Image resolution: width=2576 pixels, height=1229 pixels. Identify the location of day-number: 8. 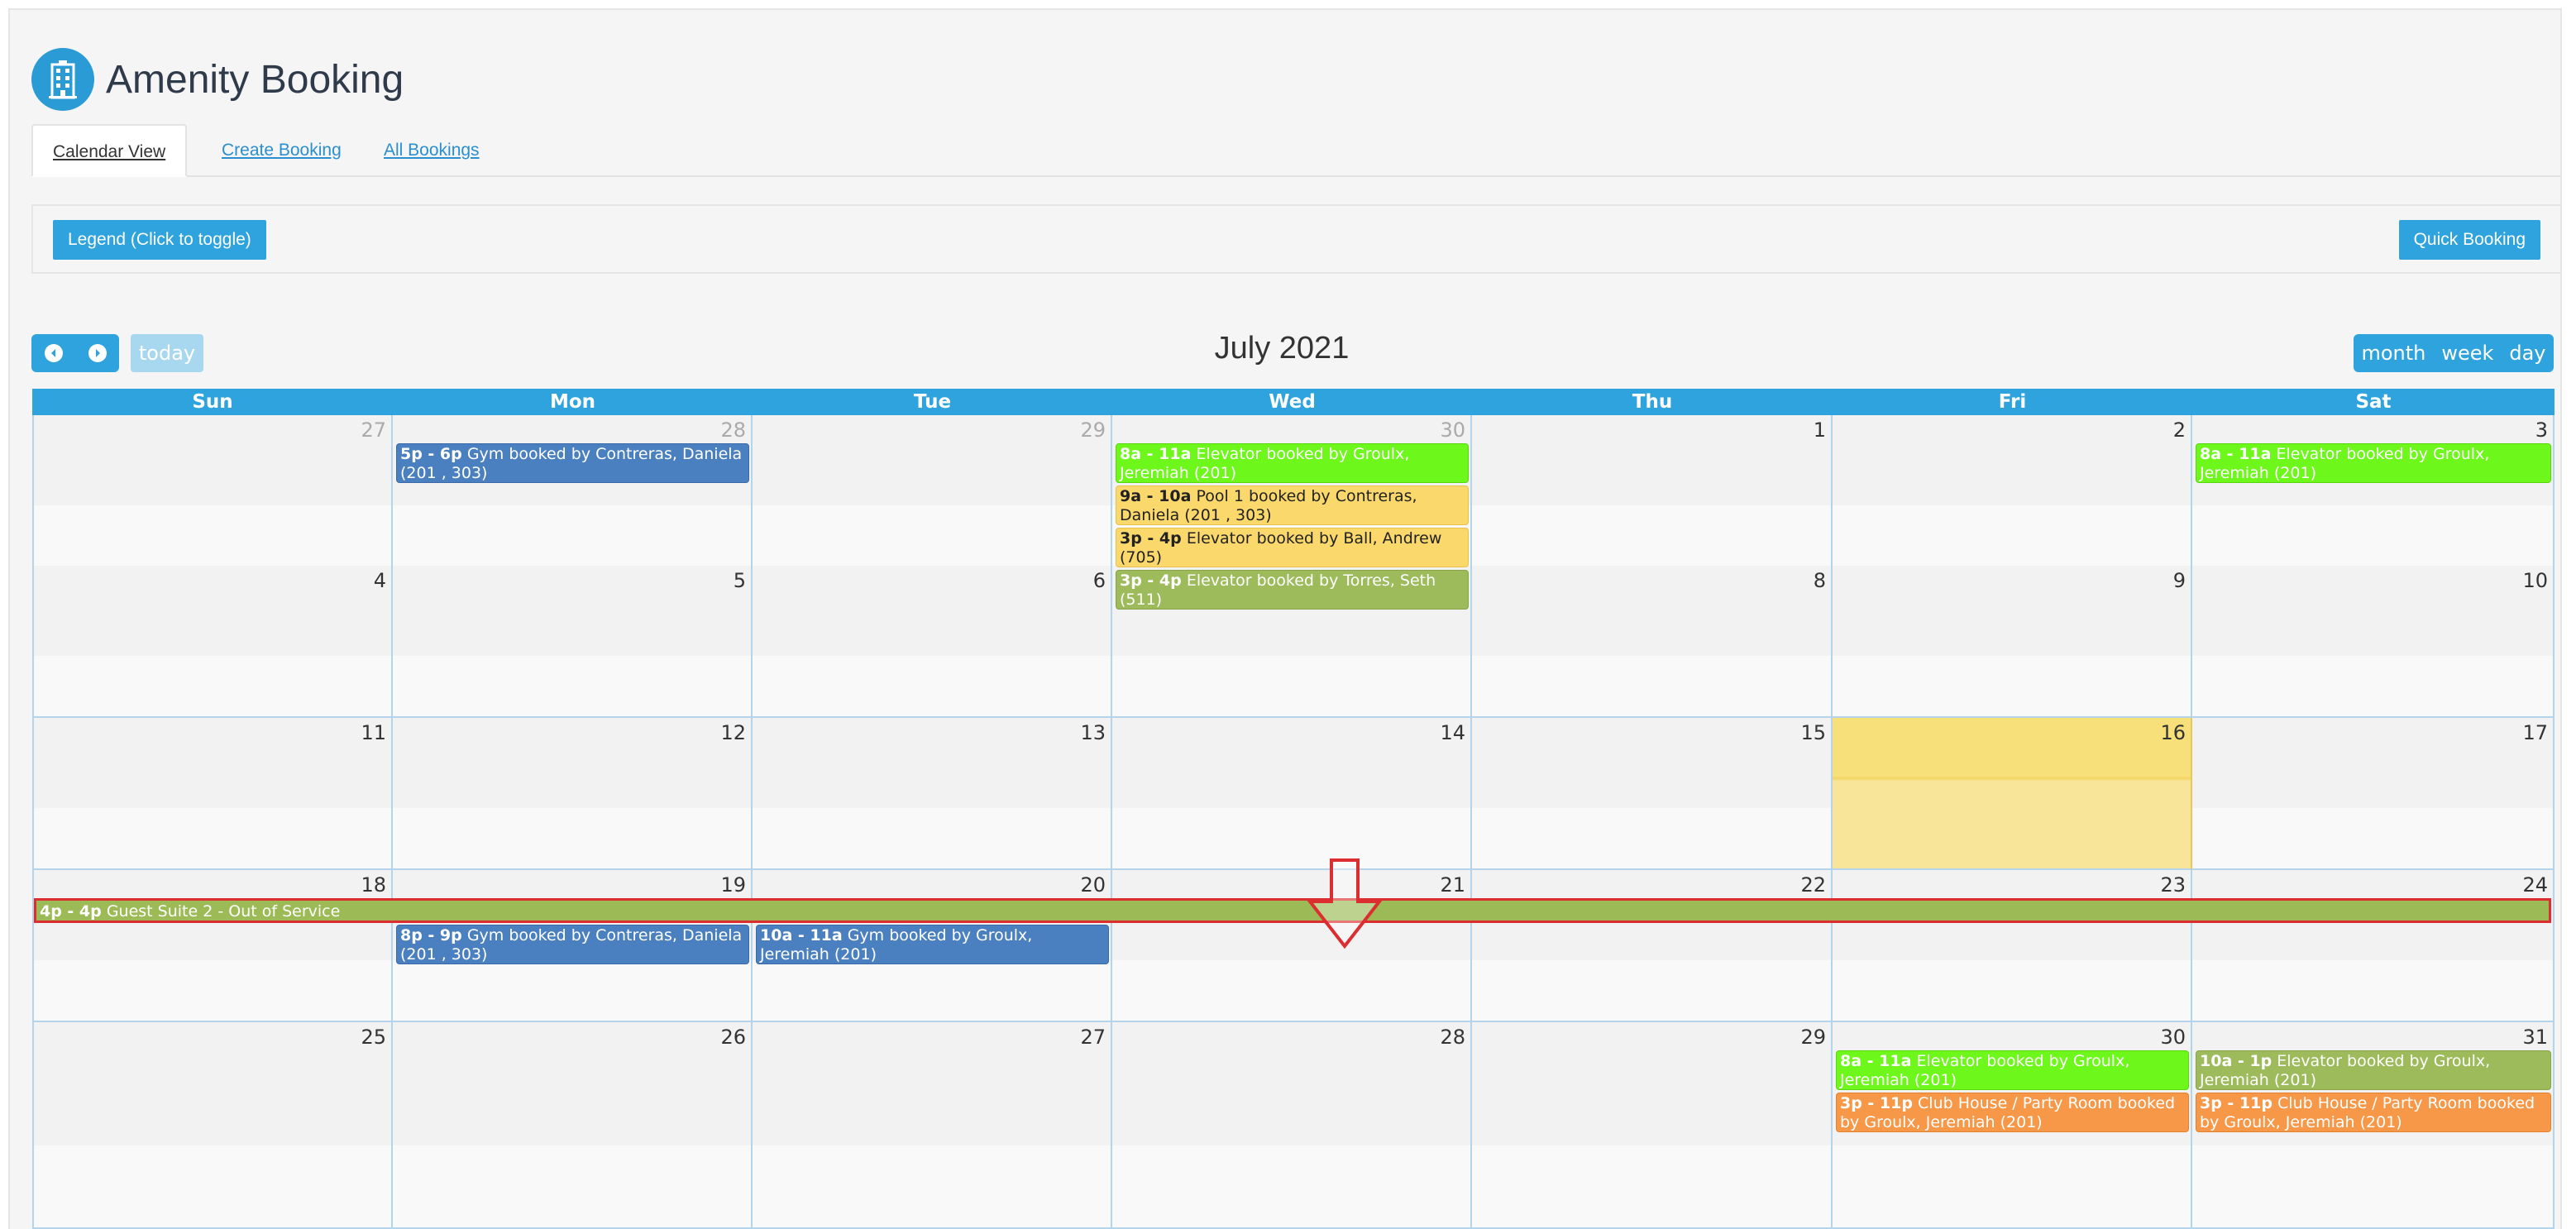
(1820, 581).